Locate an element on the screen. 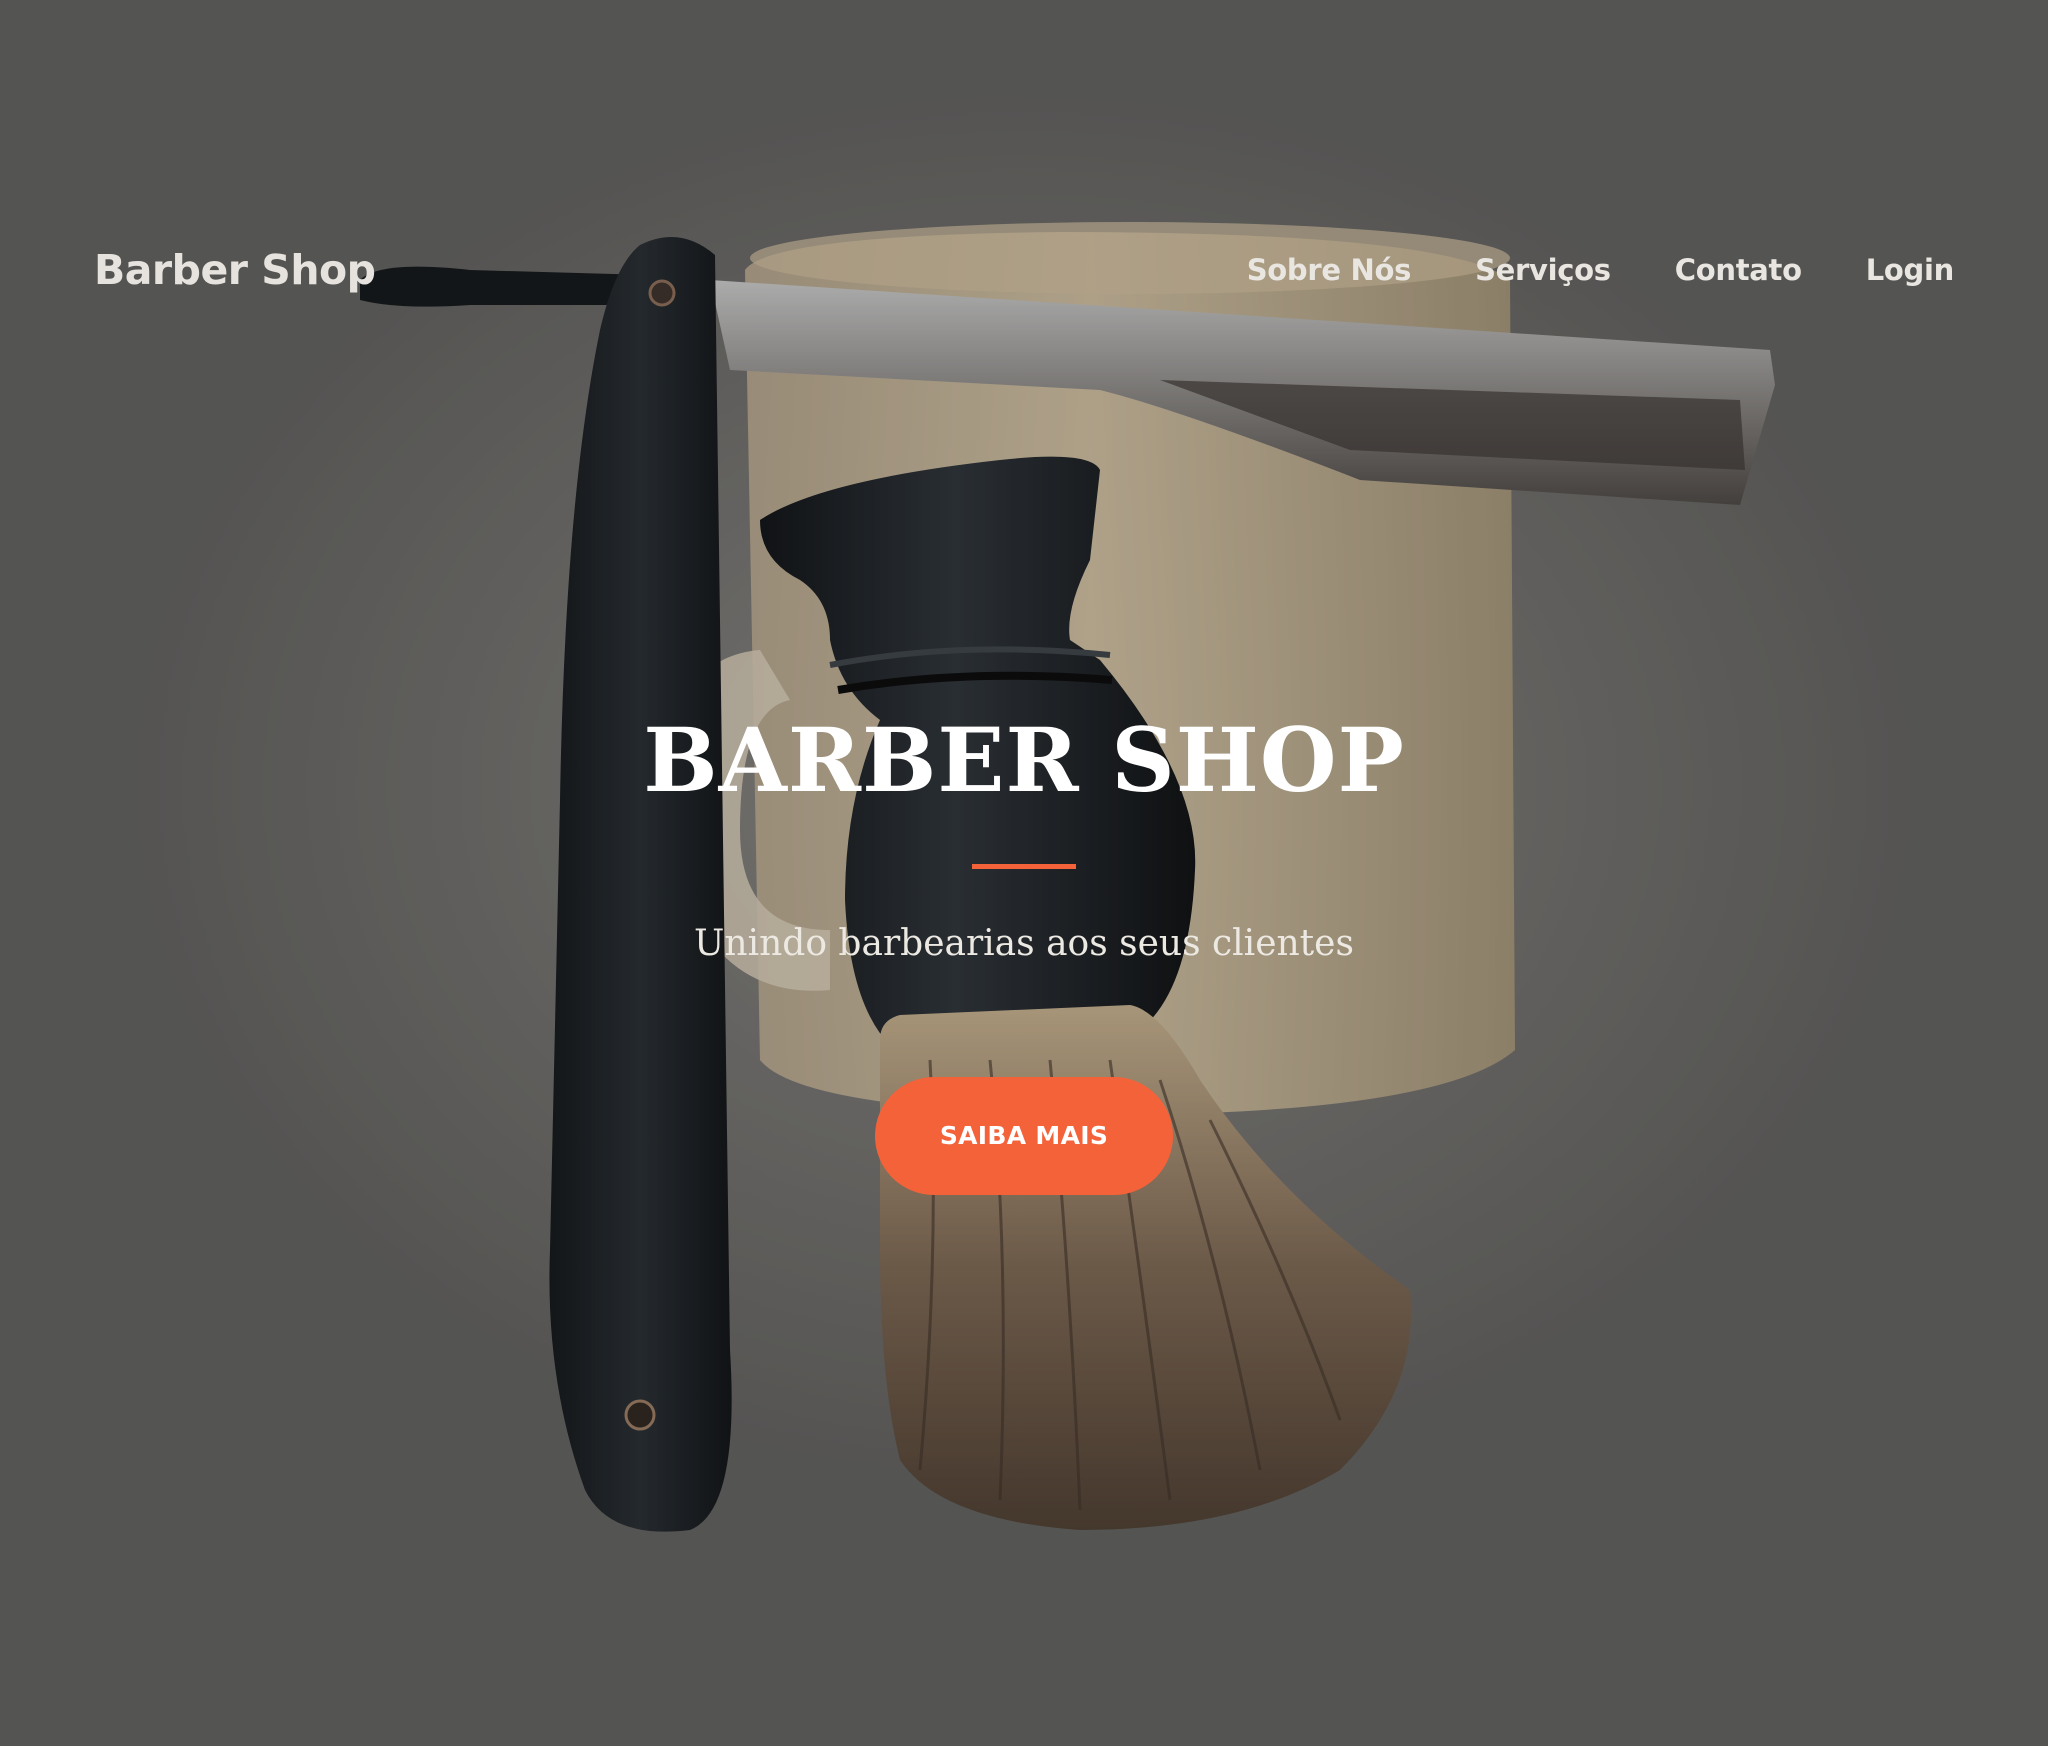 Image resolution: width=2048 pixels, height=1746 pixels. page-subtitle: Unindo barbearias aos seus clientes is located at coordinates (1024, 943).